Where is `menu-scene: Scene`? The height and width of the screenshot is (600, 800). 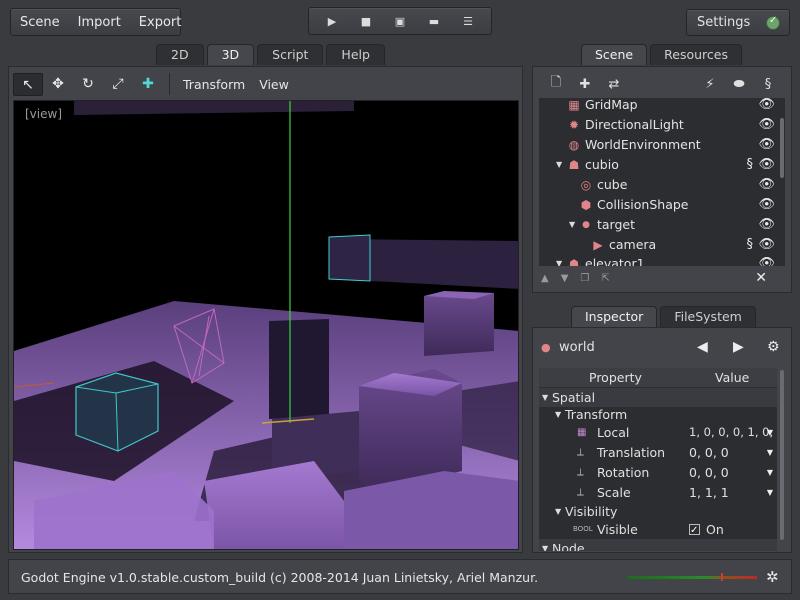 menu-scene: Scene is located at coordinates (40, 22).